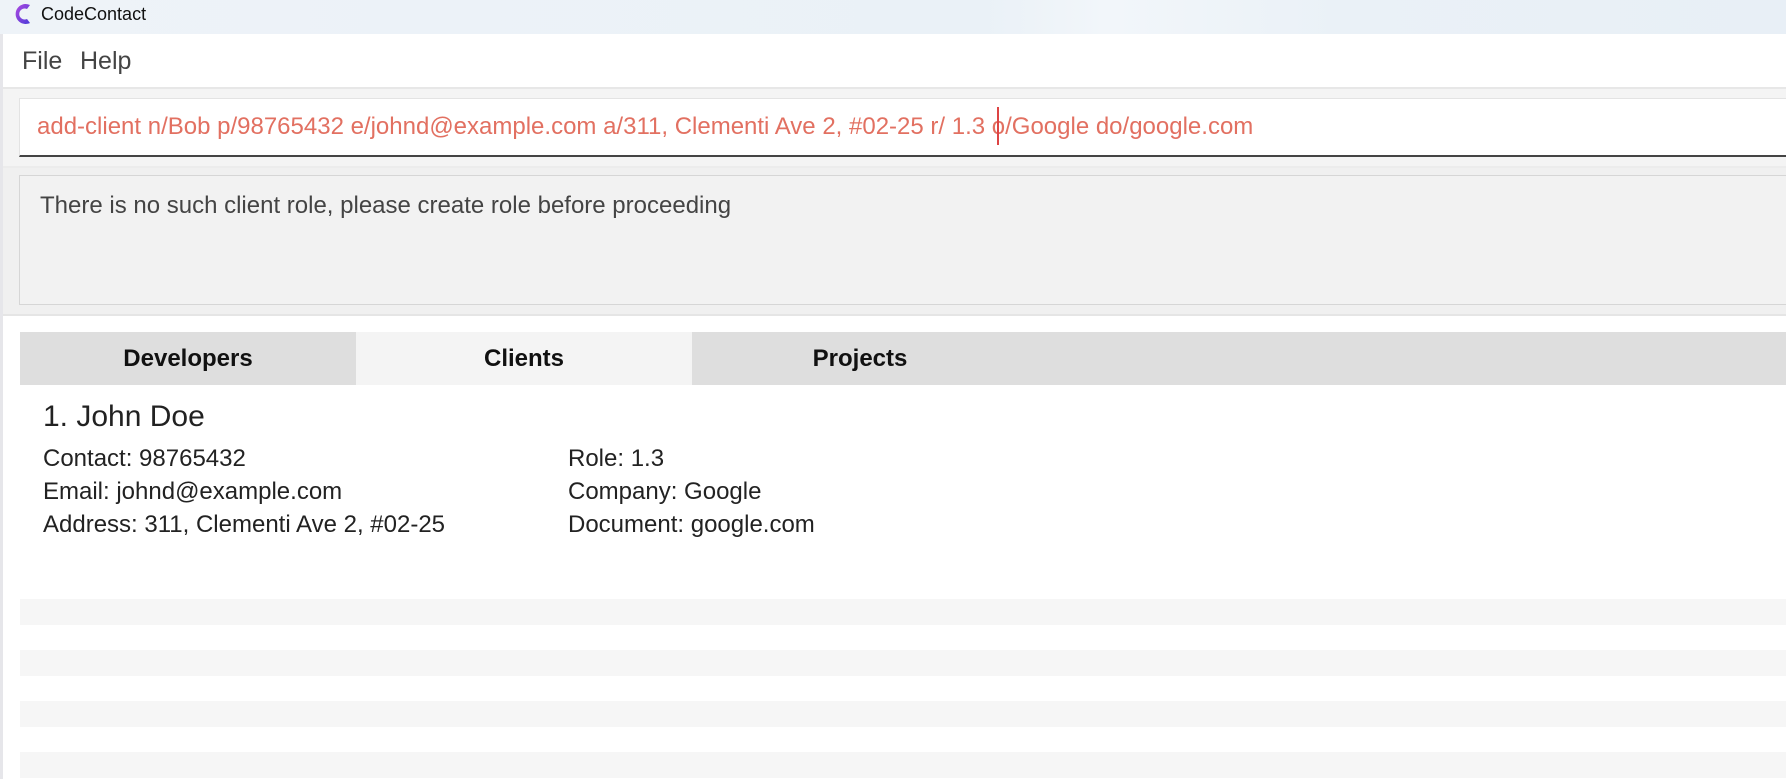  Describe the element at coordinates (124, 416) in the screenshot. I see `client-name: 1. John Doe` at that location.